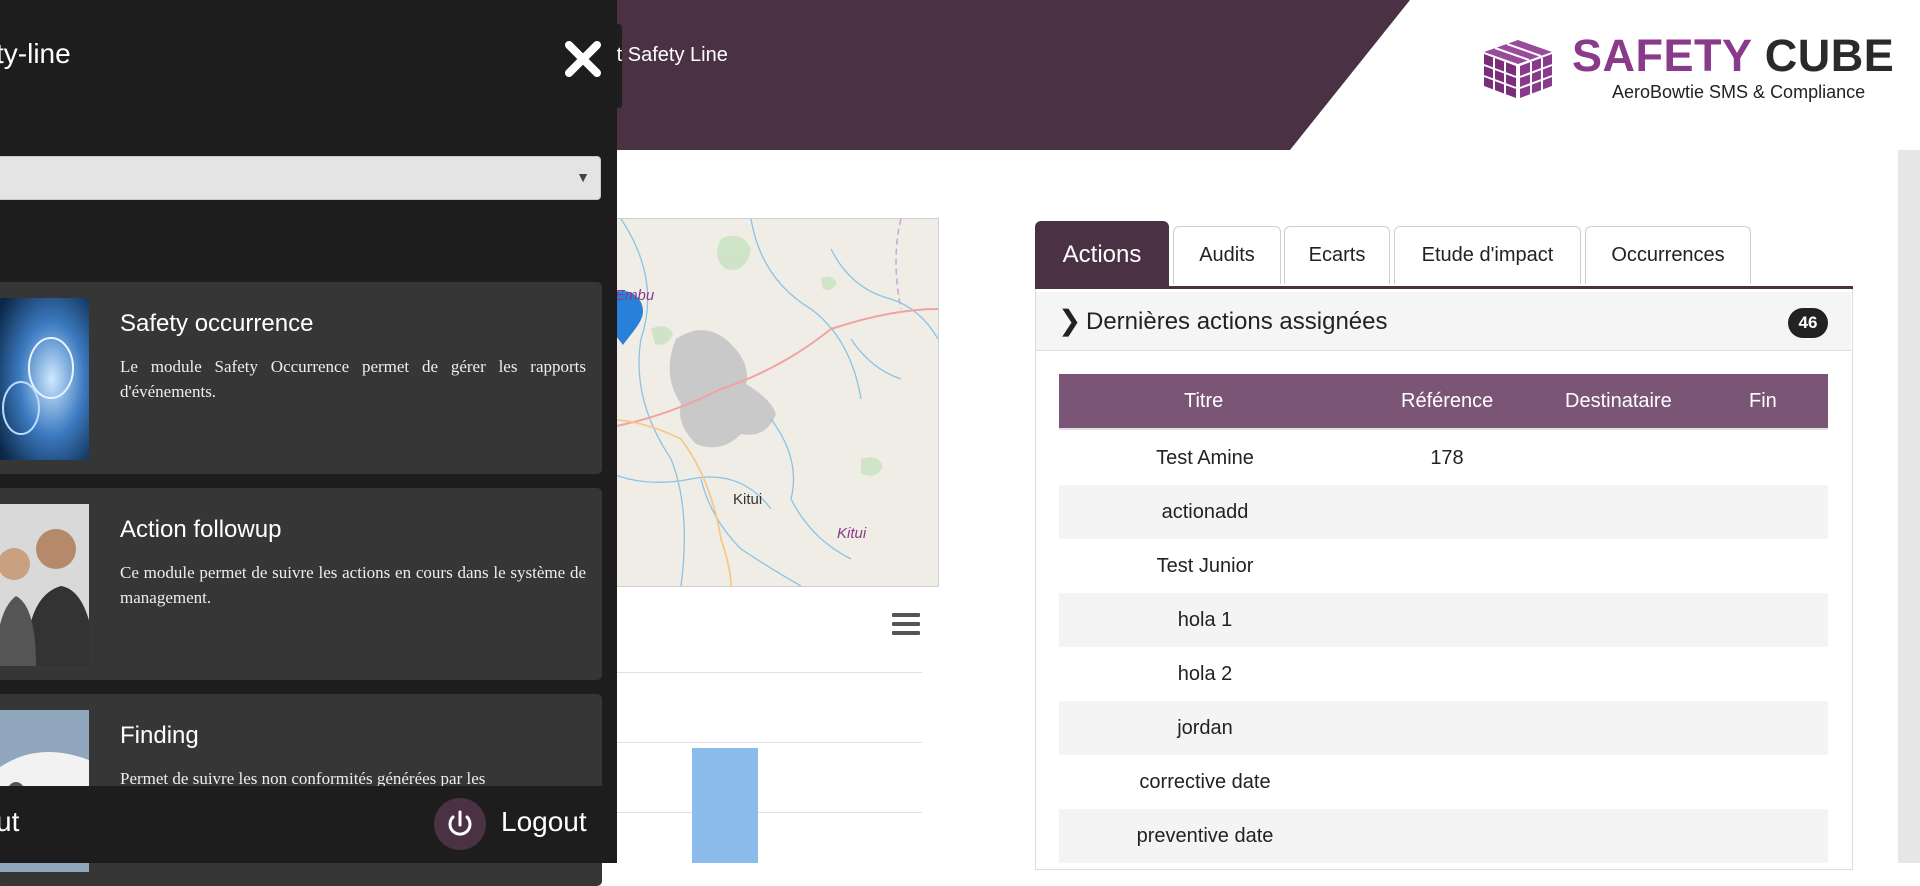  I want to click on column-fin: Fin, so click(1763, 401).